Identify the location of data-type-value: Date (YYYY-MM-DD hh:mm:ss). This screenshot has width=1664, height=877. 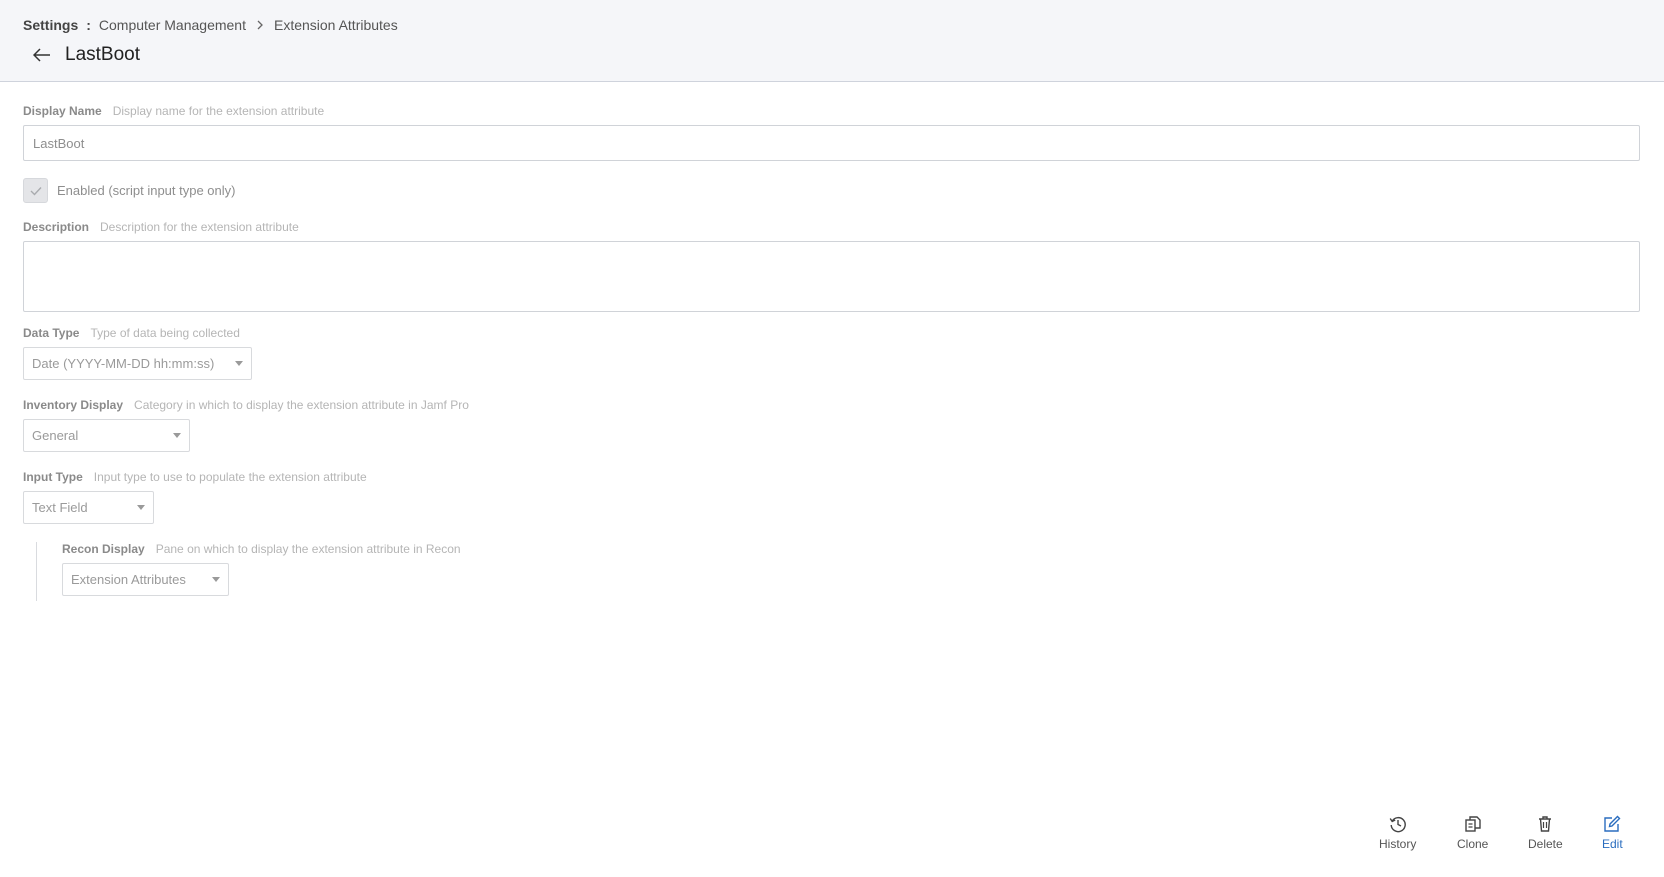
(123, 363).